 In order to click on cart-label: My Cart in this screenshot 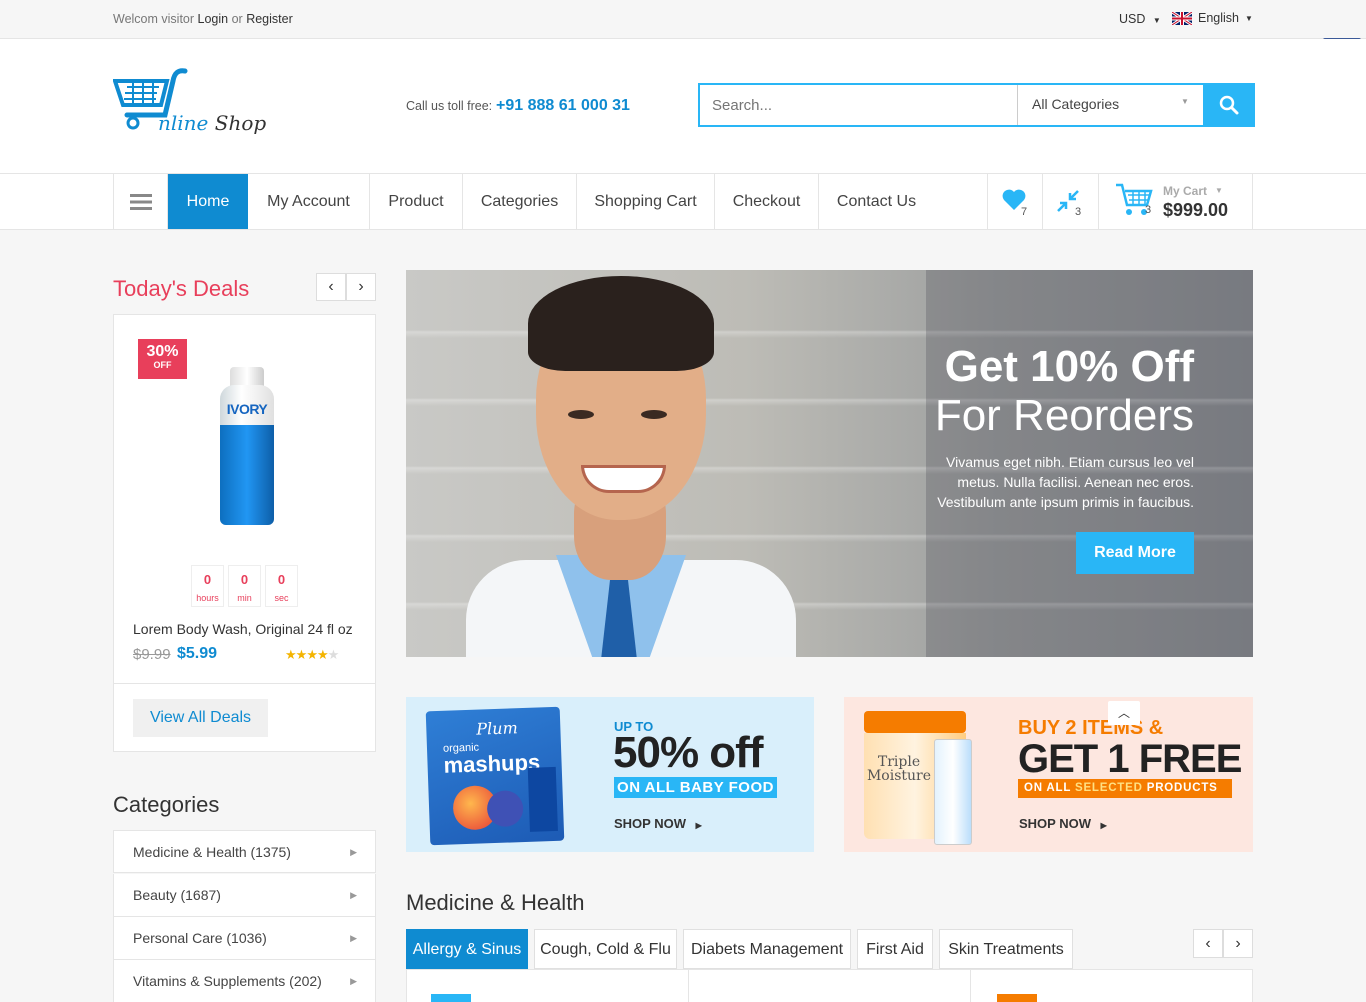, I will do `click(1185, 191)`.